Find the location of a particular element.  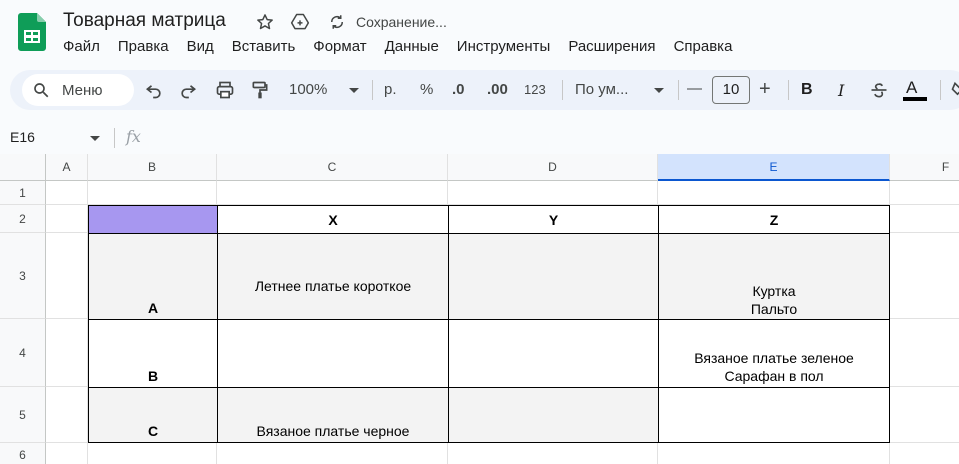

text-color-button: A is located at coordinates (911, 88).